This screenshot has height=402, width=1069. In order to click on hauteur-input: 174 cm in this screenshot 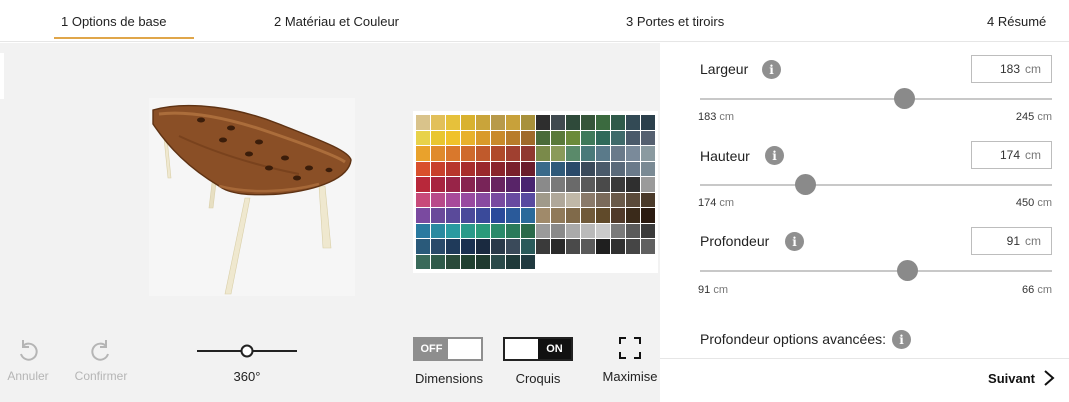, I will do `click(1011, 155)`.